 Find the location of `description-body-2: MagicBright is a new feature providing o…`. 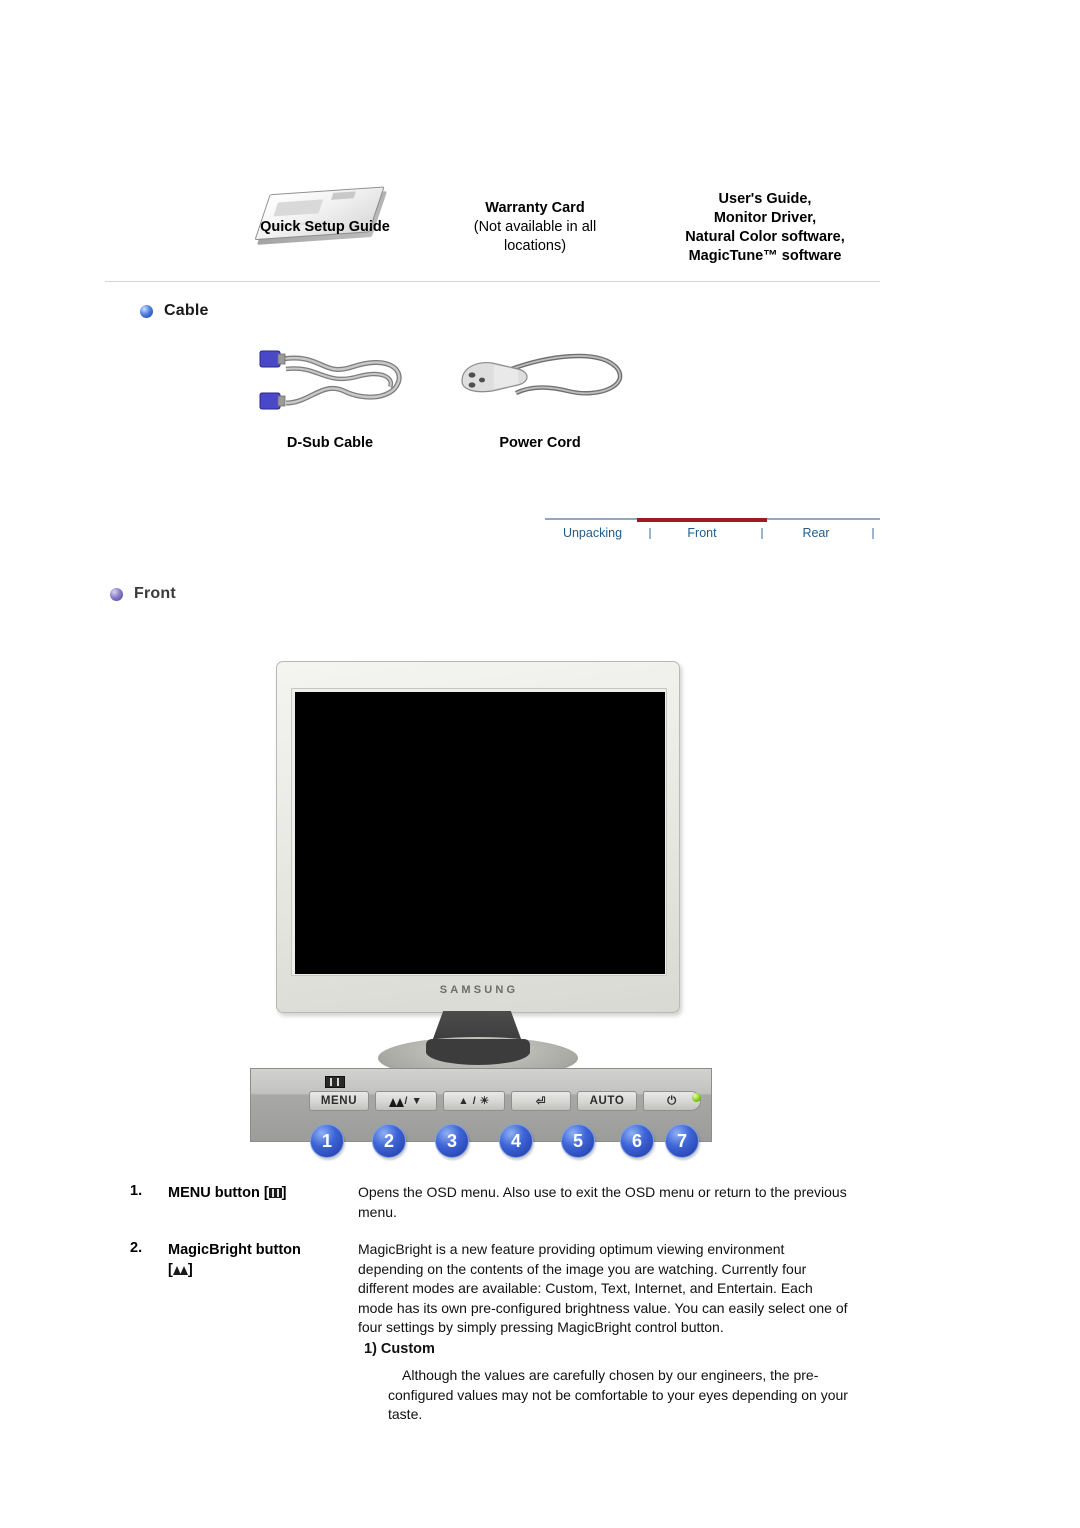

description-body-2: MagicBright is a new feature providing o… is located at coordinates (603, 1332).